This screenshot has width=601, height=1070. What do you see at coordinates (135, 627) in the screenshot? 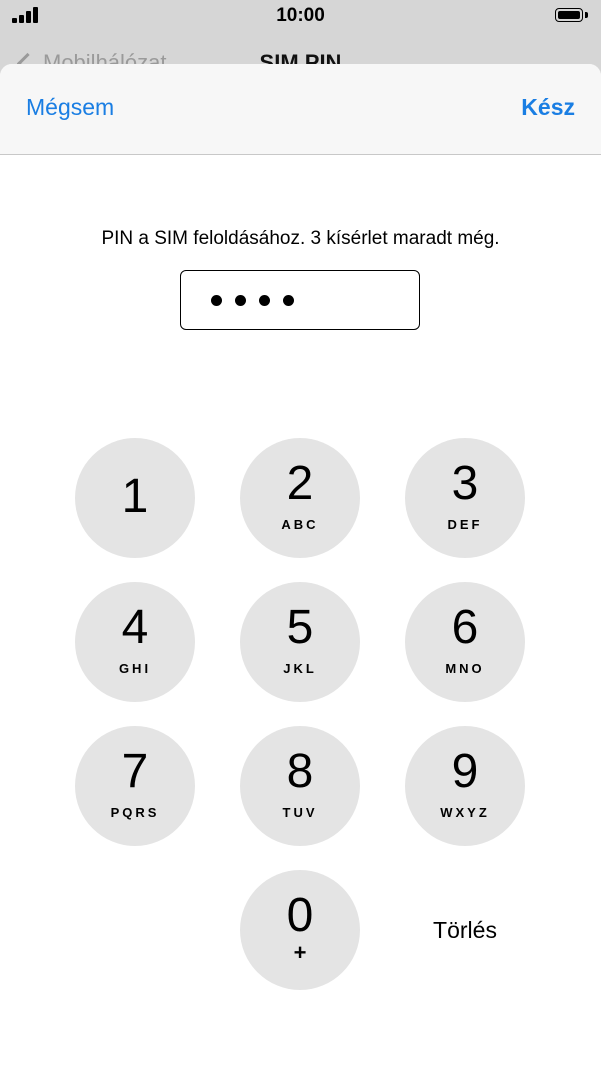
I see `key-digit: 4` at bounding box center [135, 627].